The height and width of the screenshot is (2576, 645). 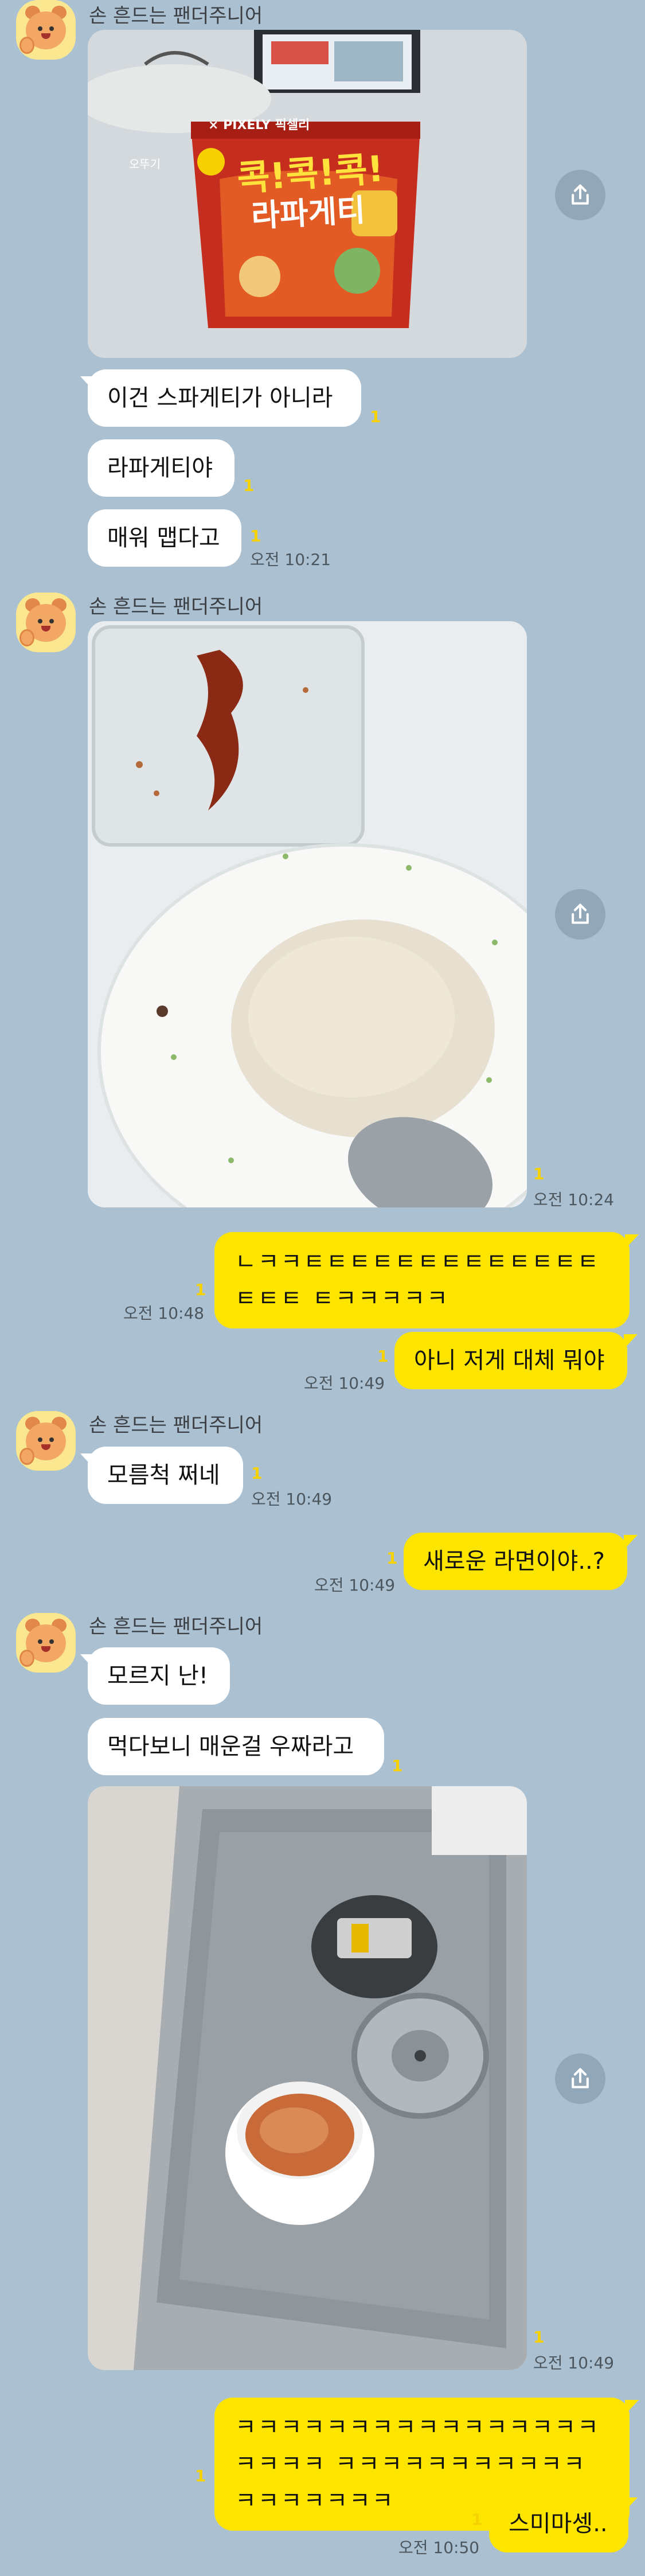 What do you see at coordinates (558, 2523) in the screenshot?
I see `message-bubble-out: 스미마셍..` at bounding box center [558, 2523].